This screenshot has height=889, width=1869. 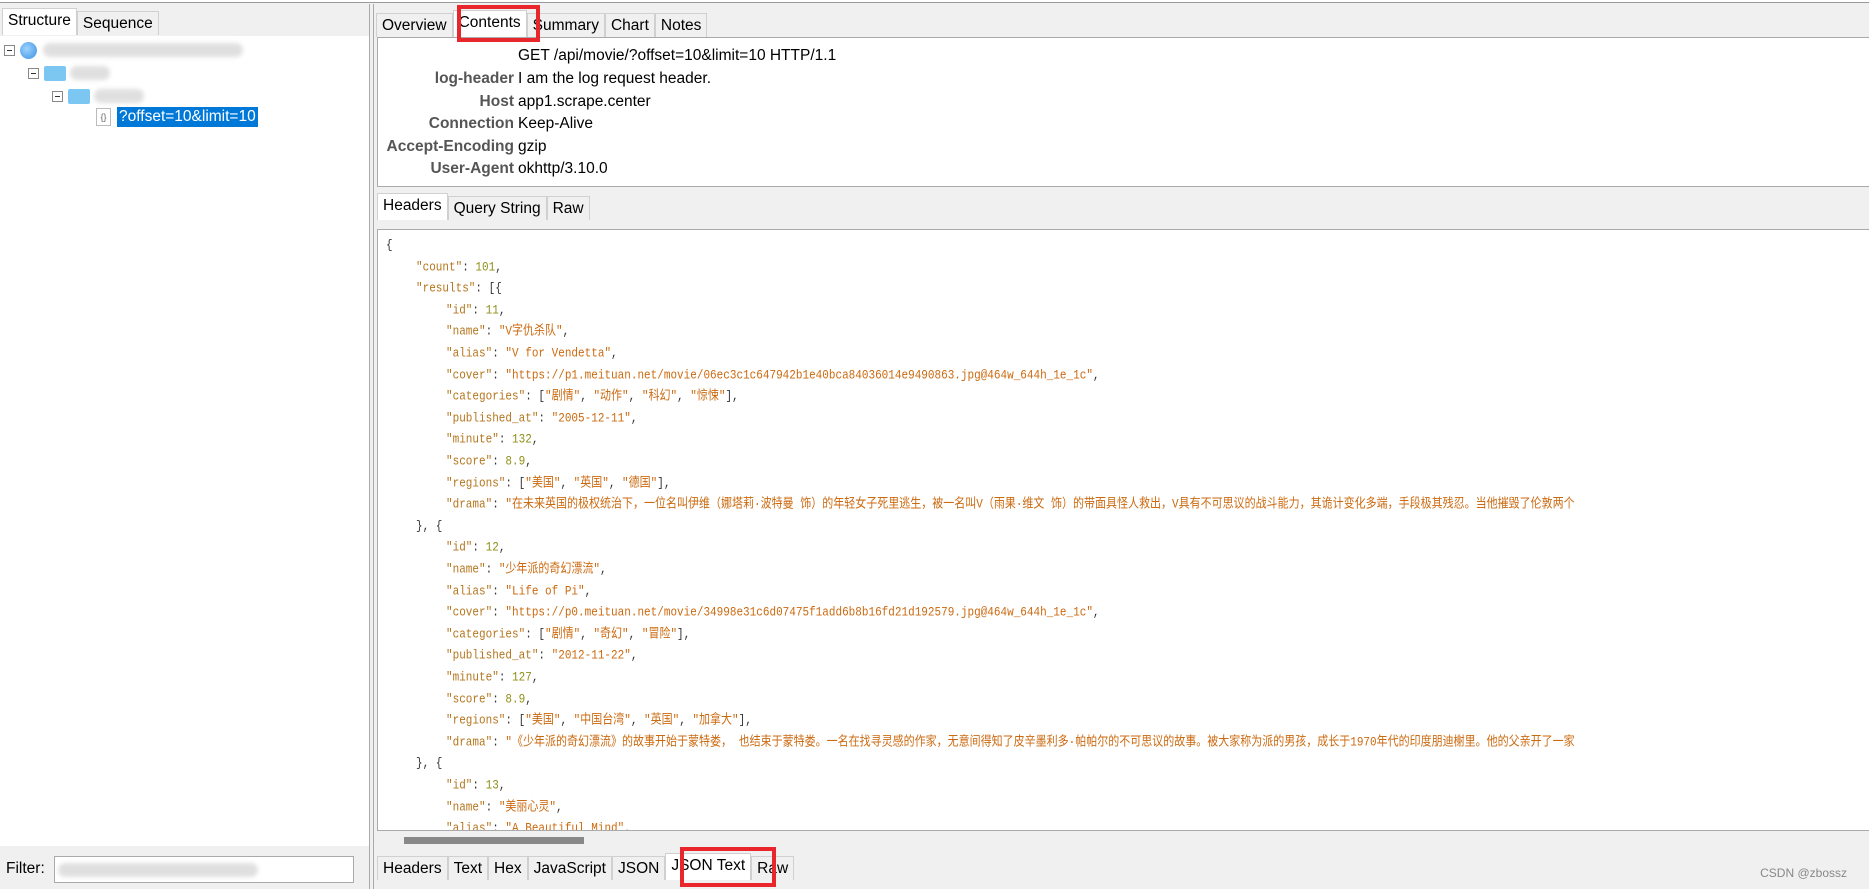 I want to click on folder-icon, so click(x=79, y=96).